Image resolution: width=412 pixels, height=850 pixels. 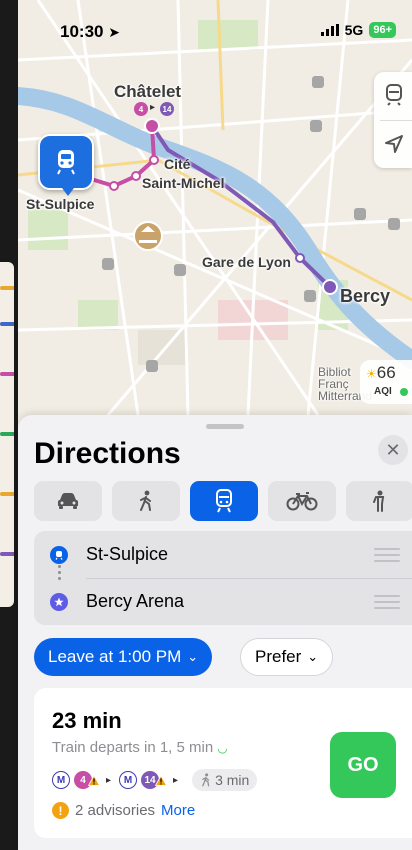 I want to click on transport-modes, so click(x=223, y=501).